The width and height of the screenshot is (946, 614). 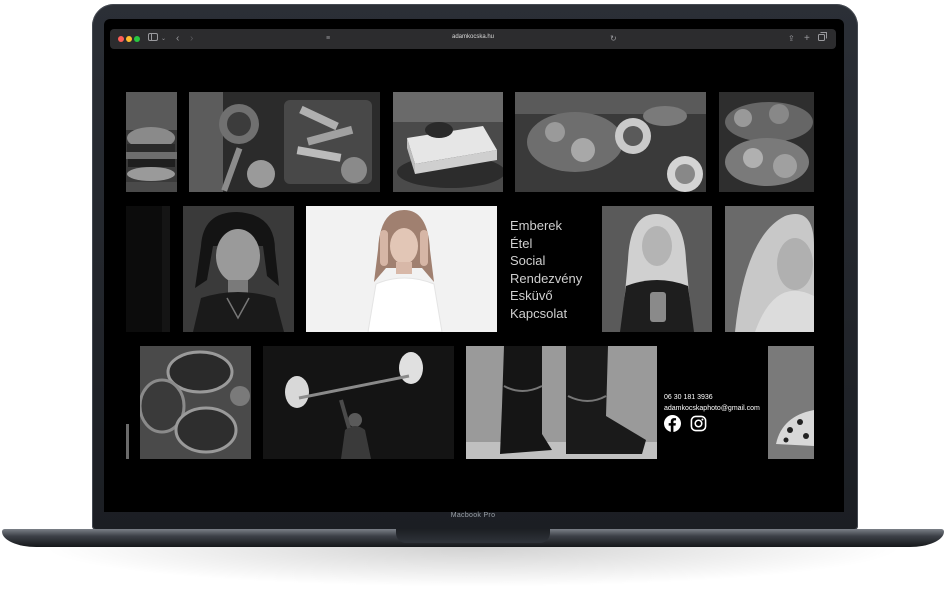 What do you see at coordinates (560, 226) in the screenshot?
I see `nav-item-emberek: Emberek` at bounding box center [560, 226].